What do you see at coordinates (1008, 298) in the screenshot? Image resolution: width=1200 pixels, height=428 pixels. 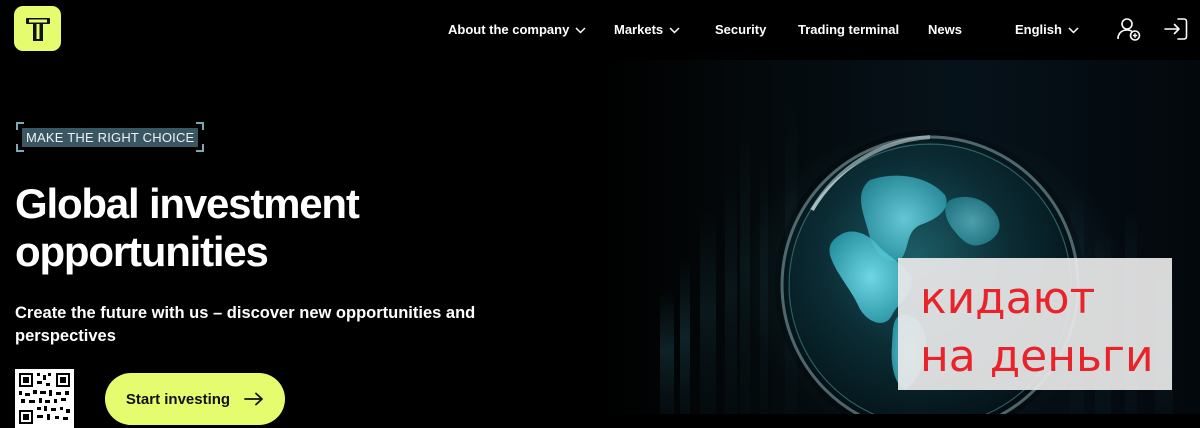 I see `overlay-line1: кидают` at bounding box center [1008, 298].